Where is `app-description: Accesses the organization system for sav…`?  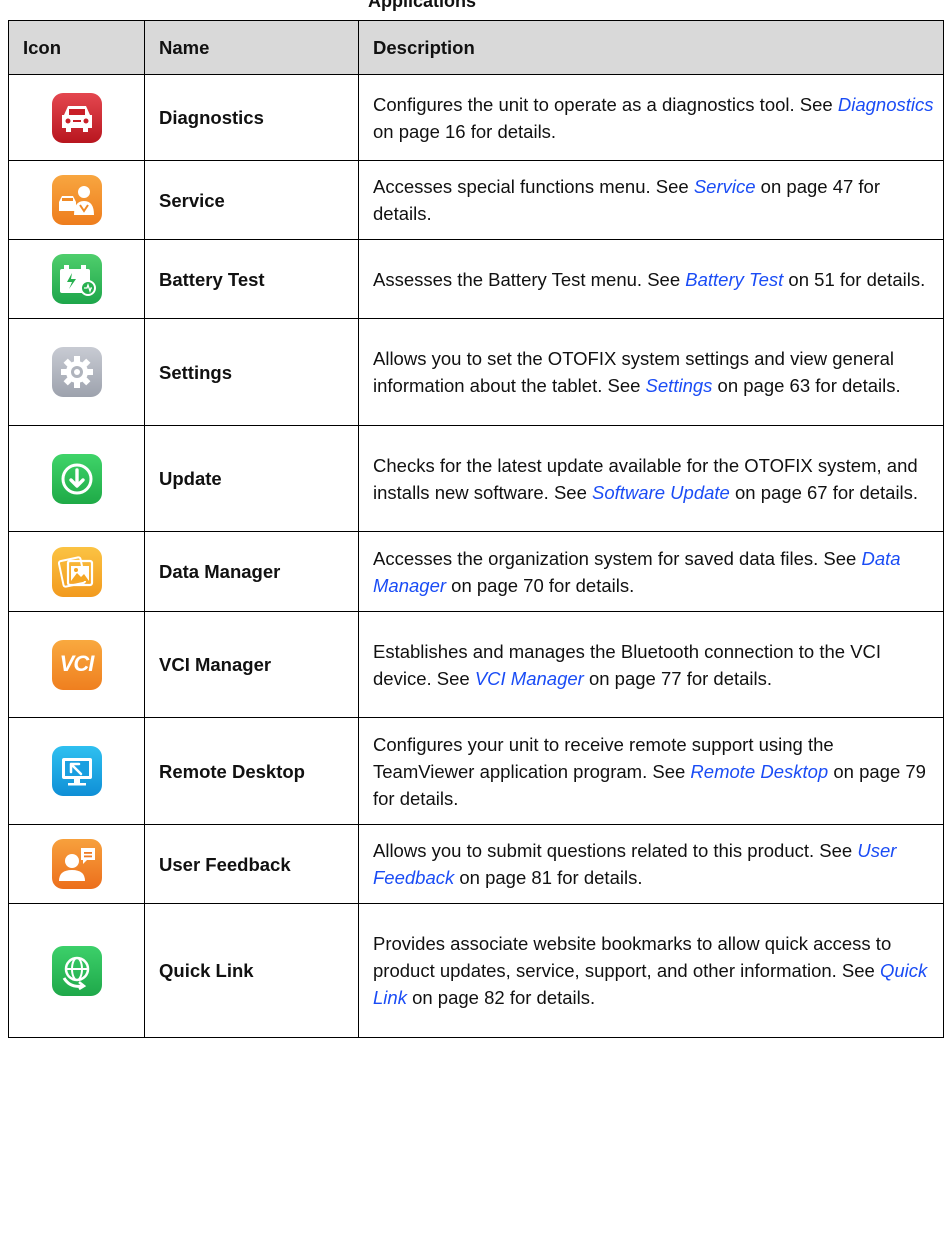 app-description: Accesses the organization system for sav… is located at coordinates (651, 571).